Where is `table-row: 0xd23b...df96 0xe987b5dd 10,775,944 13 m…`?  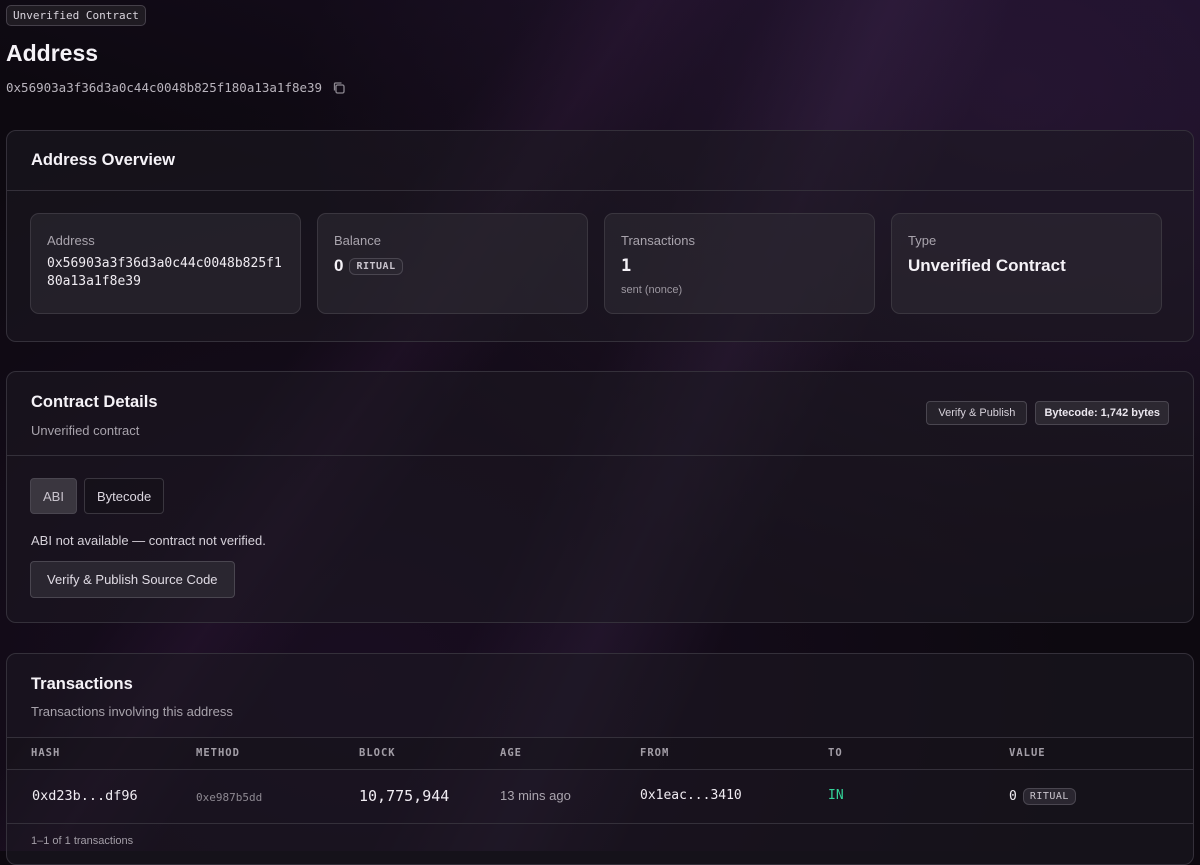
table-row: 0xd23b...df96 0xe987b5dd 10,775,944 13 m… is located at coordinates (600, 797).